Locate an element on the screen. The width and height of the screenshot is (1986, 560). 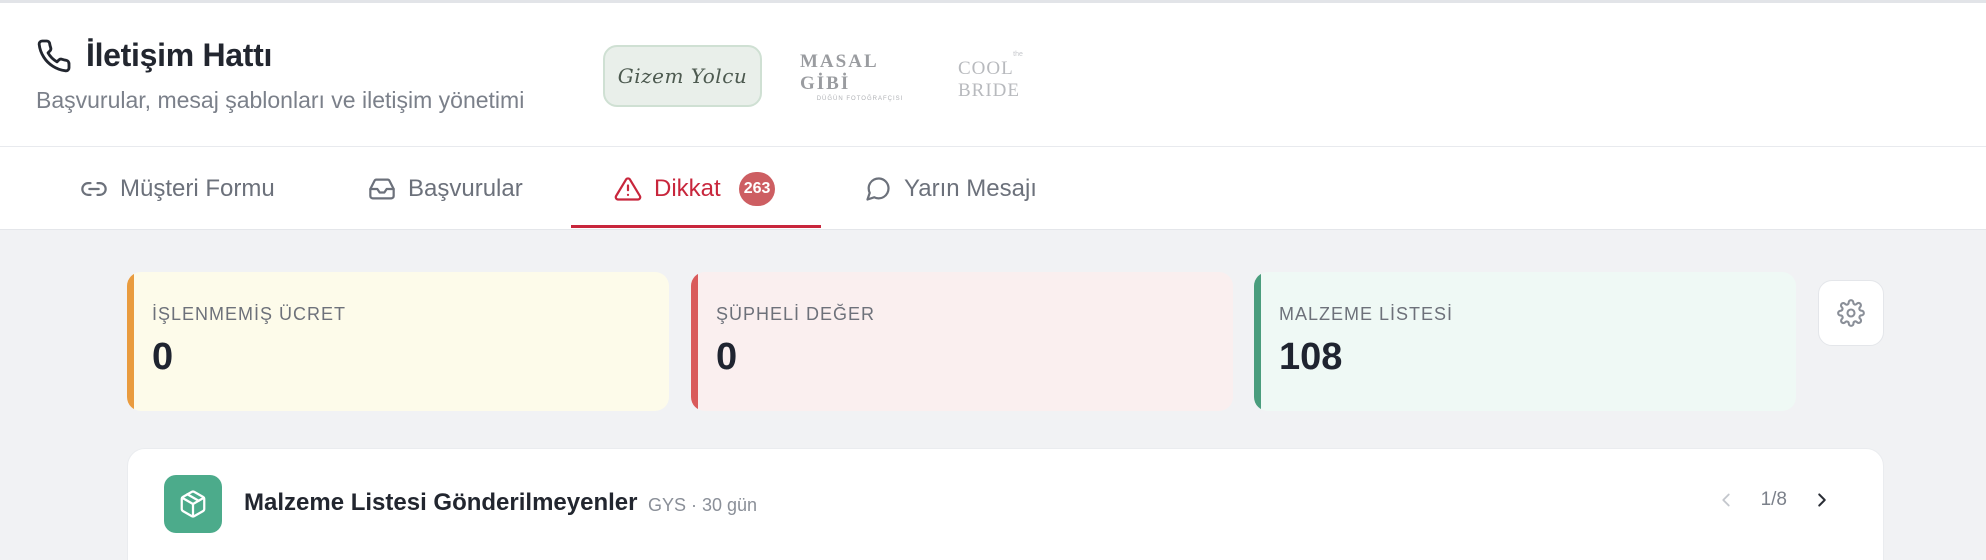
brand-cool-bride: the COOL BRIDE is located at coordinates (1018, 76).